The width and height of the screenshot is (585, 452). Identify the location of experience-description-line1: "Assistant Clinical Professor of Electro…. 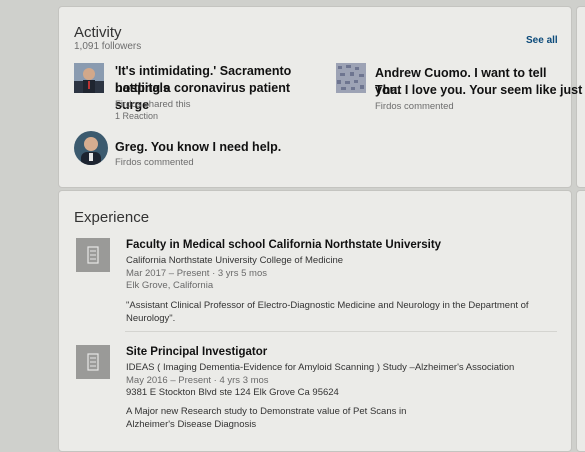
(327, 305).